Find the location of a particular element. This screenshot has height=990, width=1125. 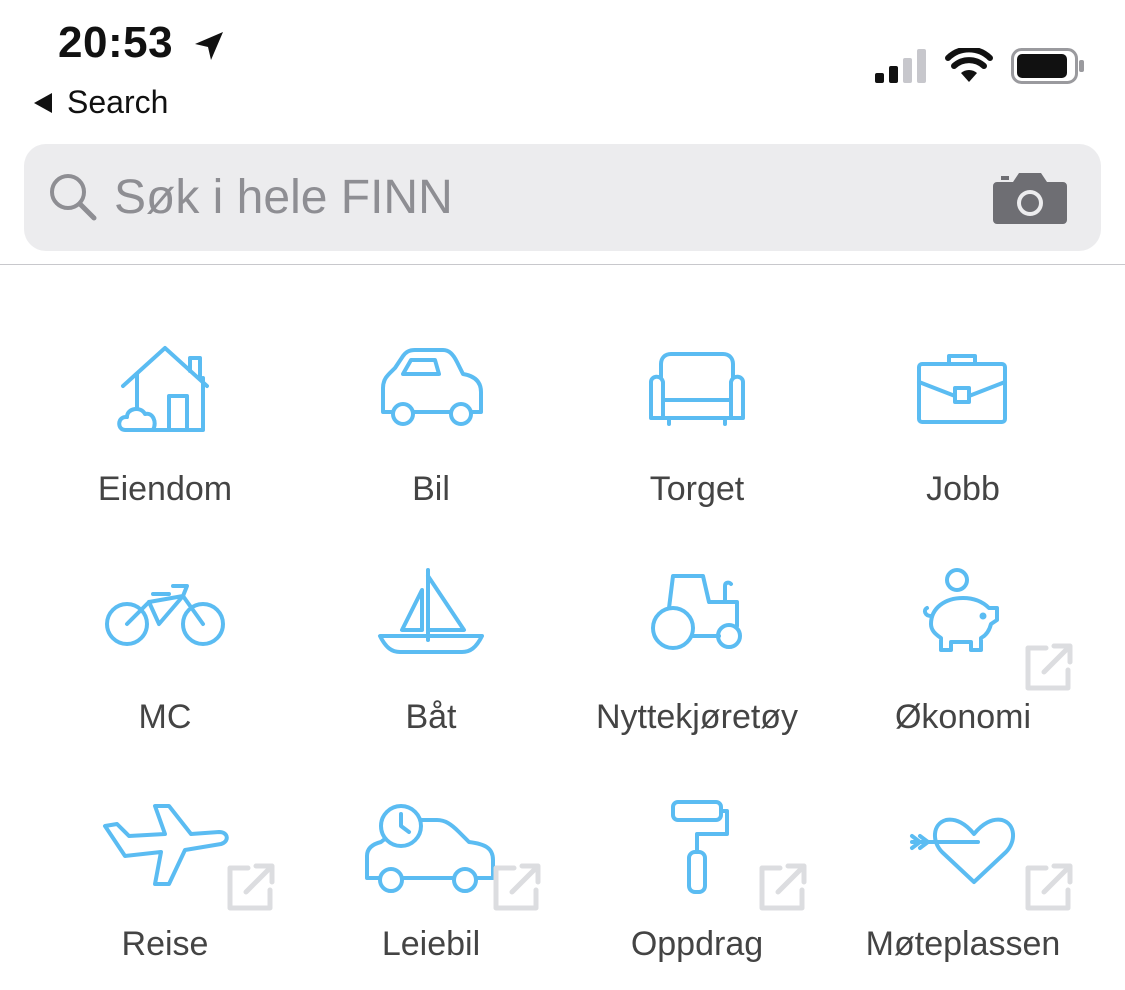

tractor-icon is located at coordinates (696, 612).